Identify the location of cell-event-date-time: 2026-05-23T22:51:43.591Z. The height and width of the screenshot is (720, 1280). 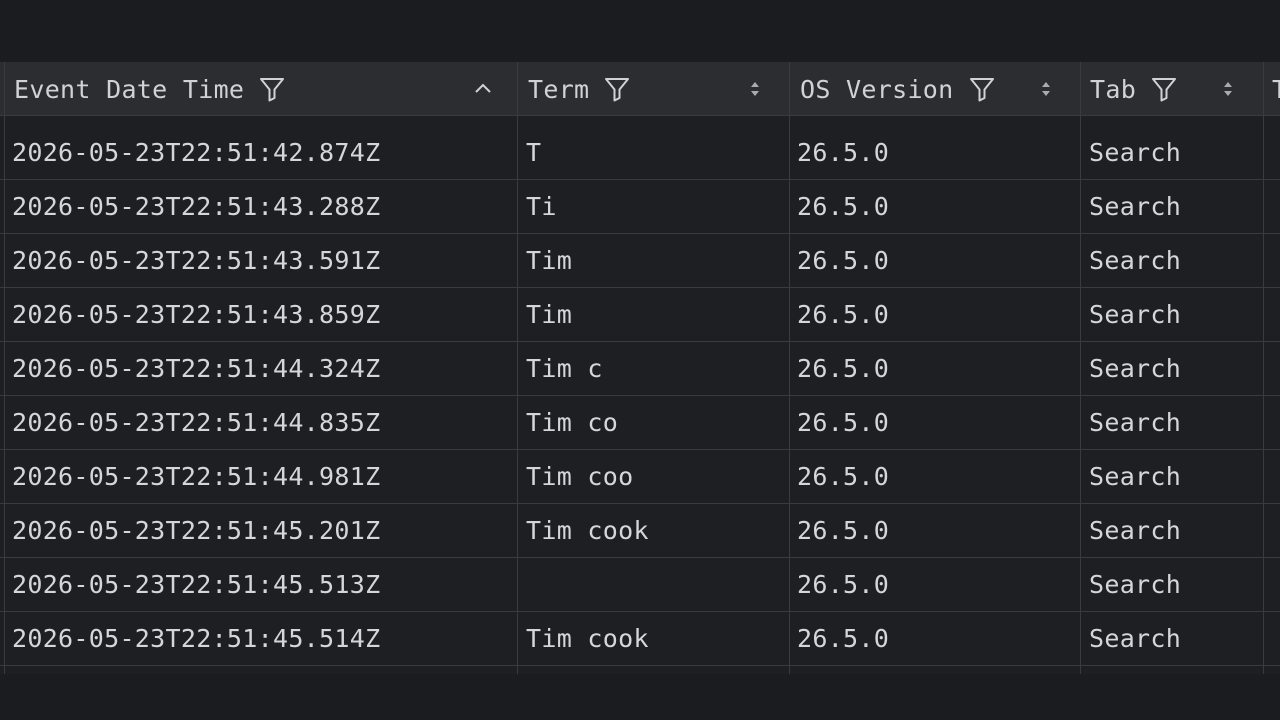
(196, 260).